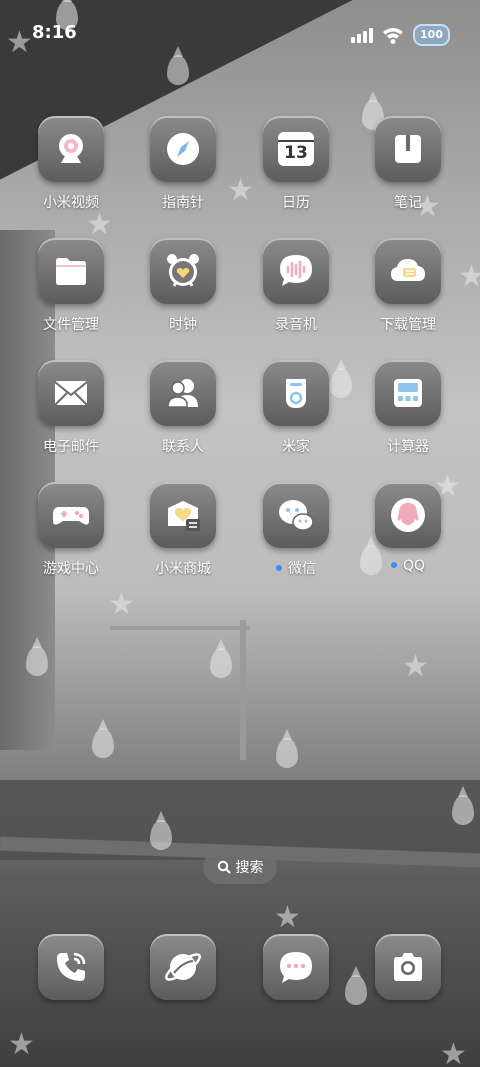  Describe the element at coordinates (393, 36) in the screenshot. I see `wifi-icon` at that location.